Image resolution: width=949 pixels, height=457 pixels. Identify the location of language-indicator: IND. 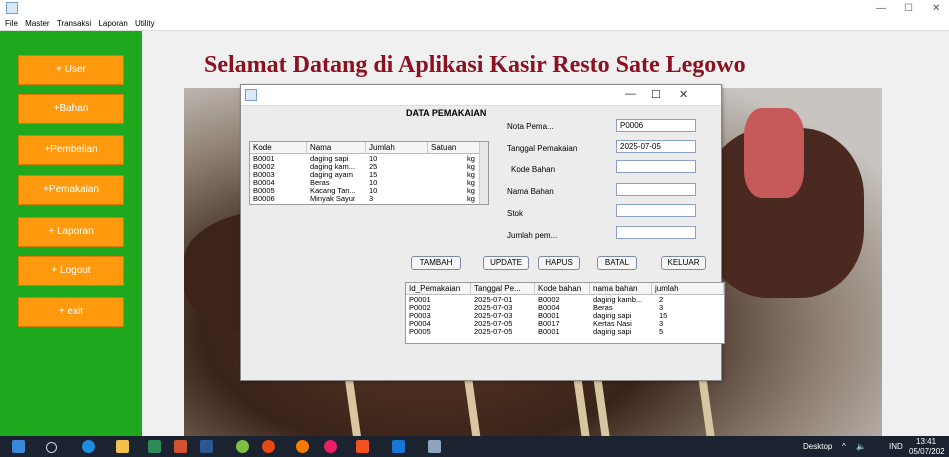
(896, 446).